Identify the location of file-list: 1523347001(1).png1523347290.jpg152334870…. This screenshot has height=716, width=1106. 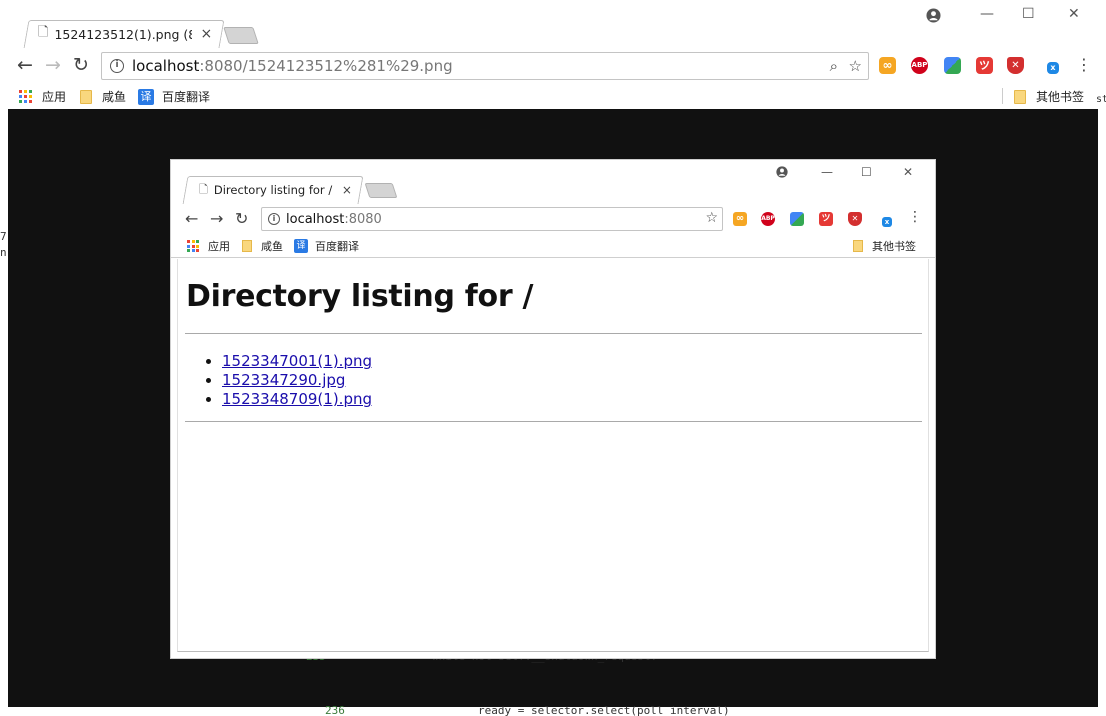
(288, 380).